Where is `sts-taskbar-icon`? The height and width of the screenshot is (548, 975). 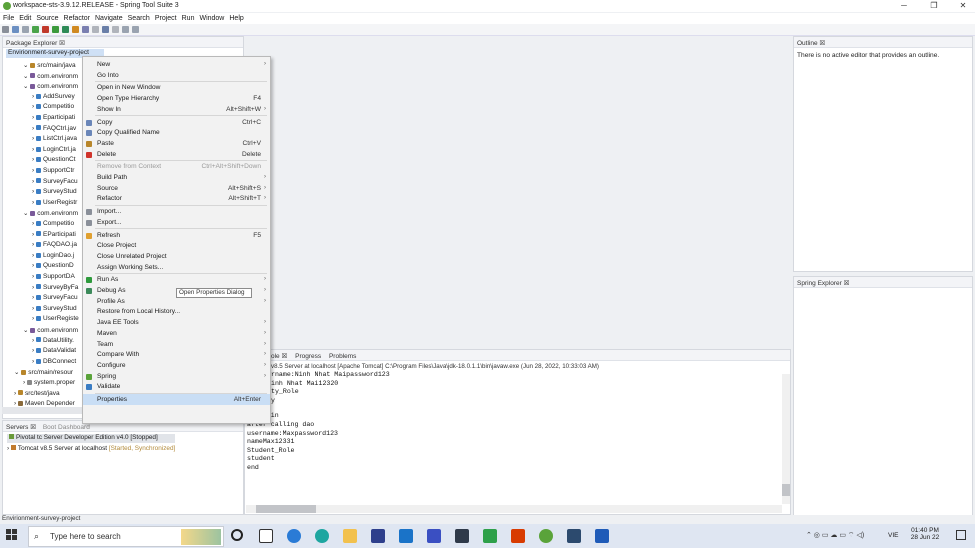
sts-taskbar-icon is located at coordinates (546, 536).